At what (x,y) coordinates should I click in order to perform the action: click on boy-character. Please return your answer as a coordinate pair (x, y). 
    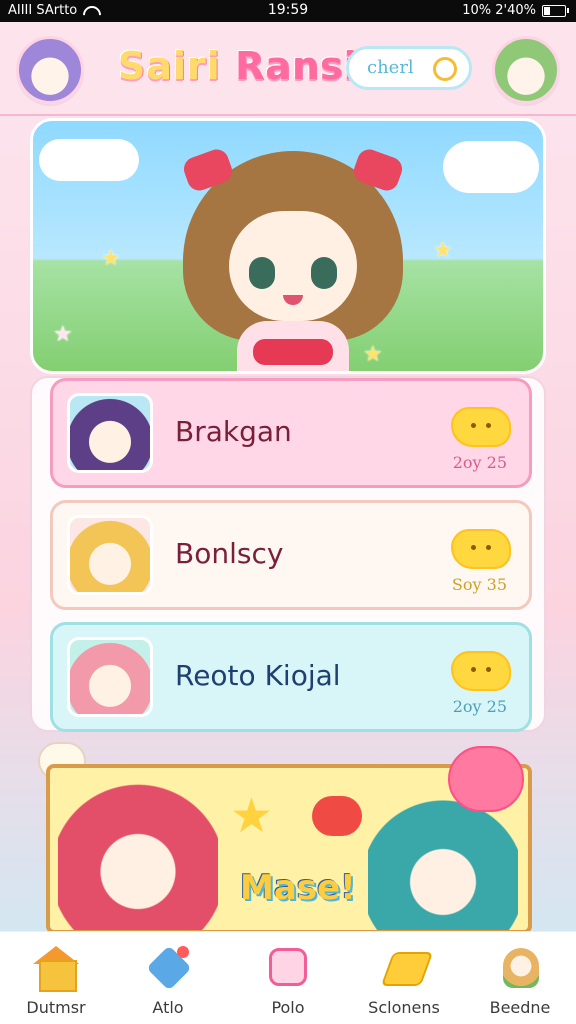
    Looking at the image, I should click on (443, 862).